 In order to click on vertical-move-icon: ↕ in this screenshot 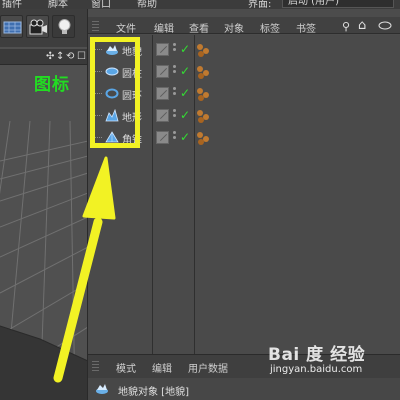, I will do `click(60, 56)`.